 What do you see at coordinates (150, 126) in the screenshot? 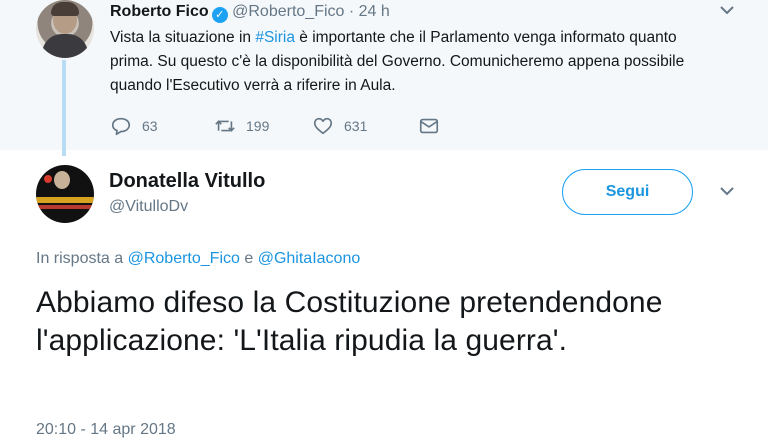
I see `reply-count: 63` at bounding box center [150, 126].